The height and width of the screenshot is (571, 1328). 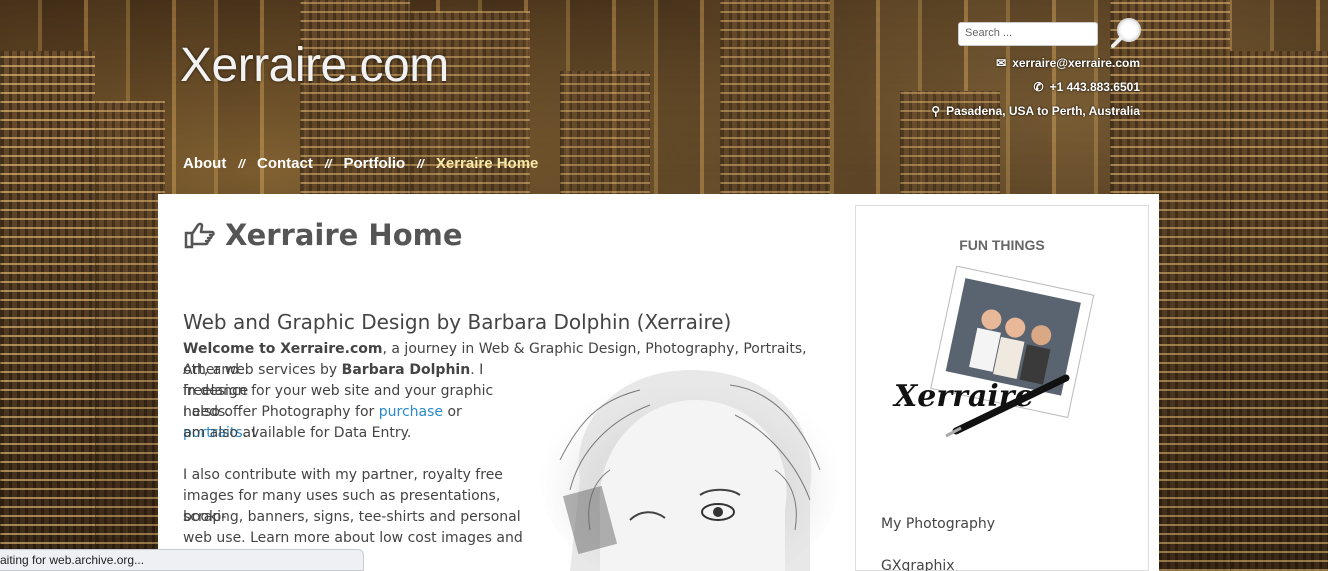 I want to click on email-text: xerraire@xerraire.com, so click(x=1076, y=63).